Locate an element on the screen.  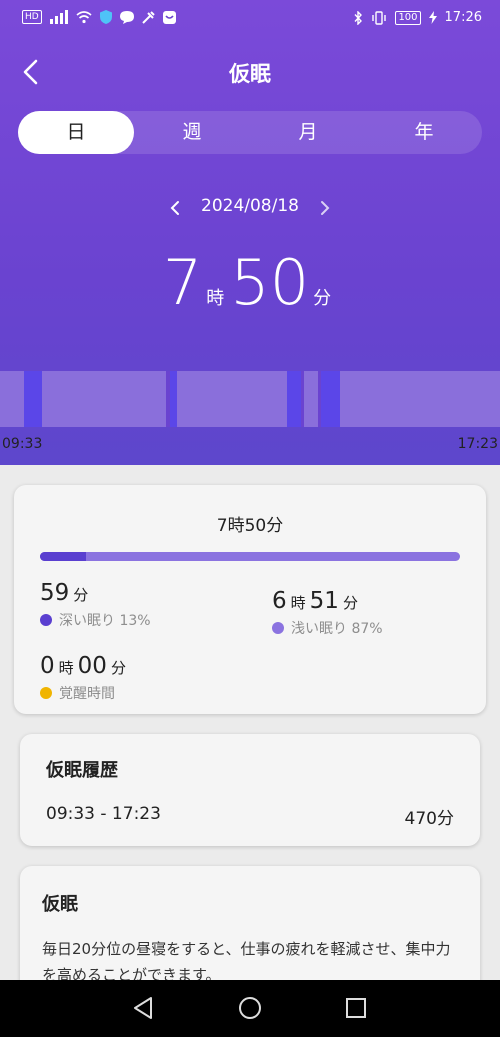
shield-icon is located at coordinates (105, 17).